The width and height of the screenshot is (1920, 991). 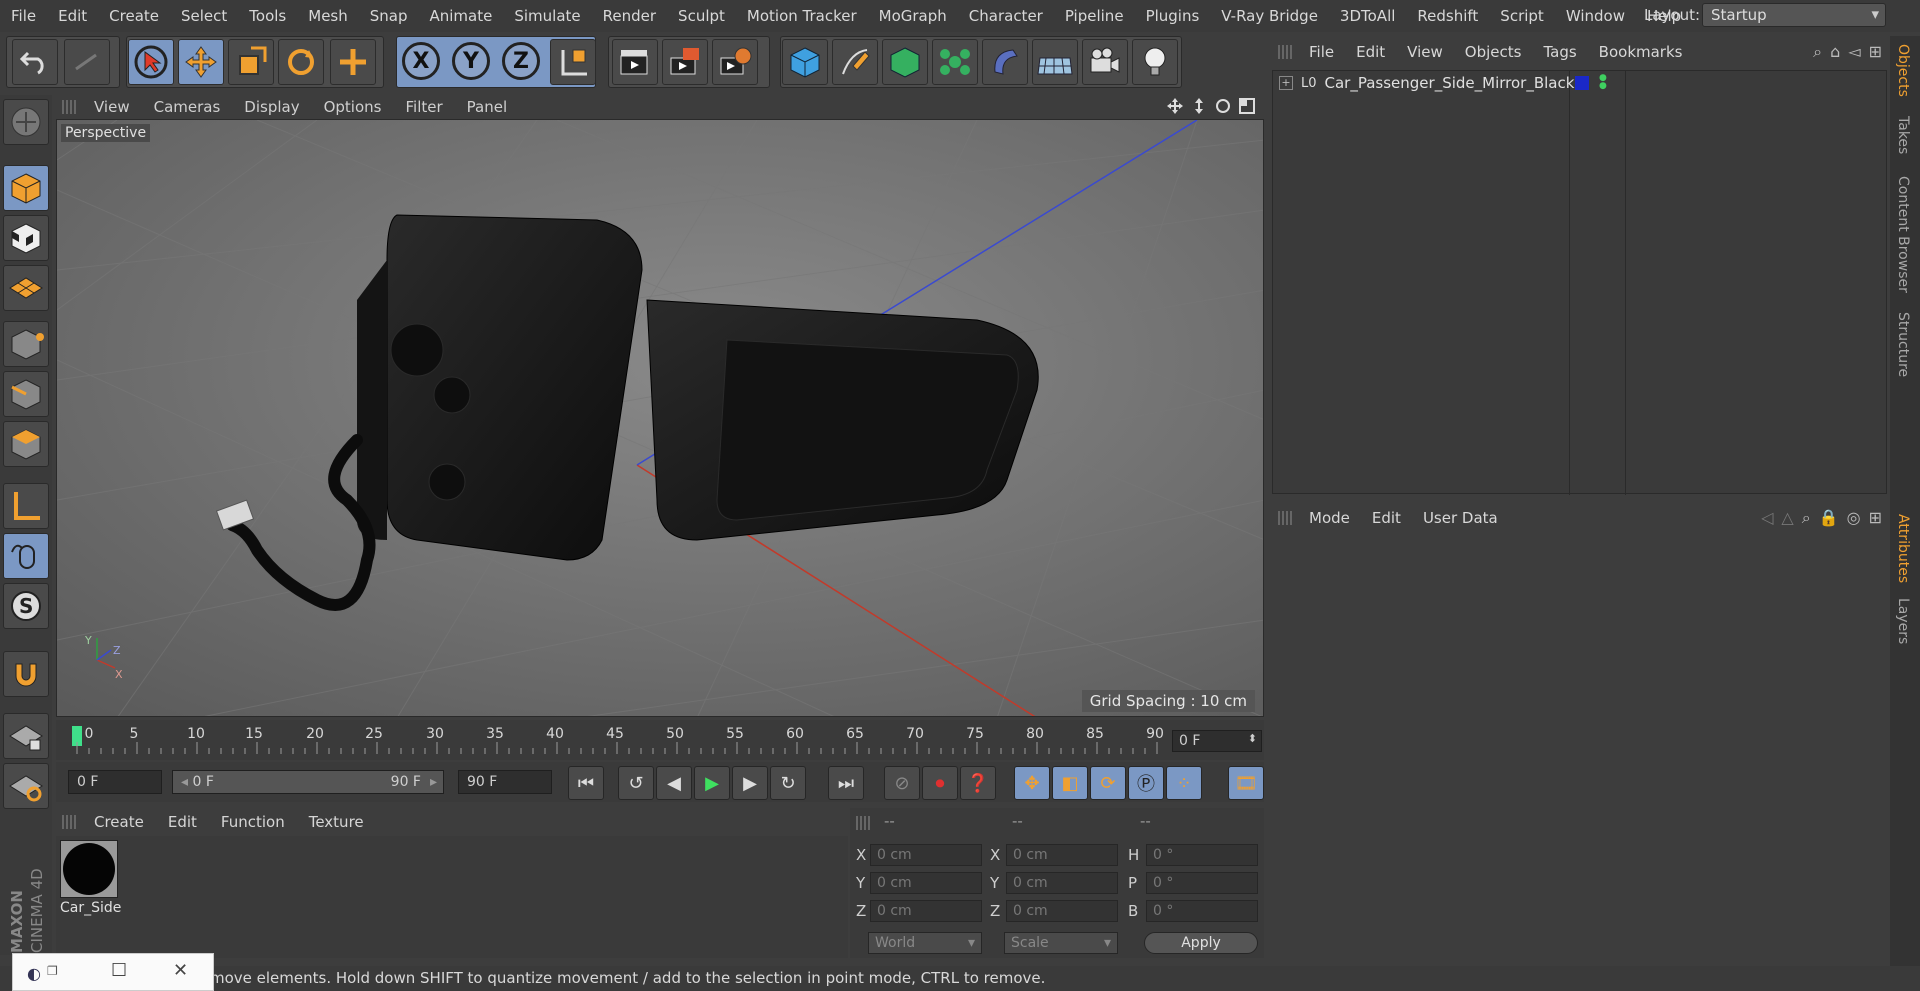 I want to click on polygons-mode-button, so click(x=26, y=444).